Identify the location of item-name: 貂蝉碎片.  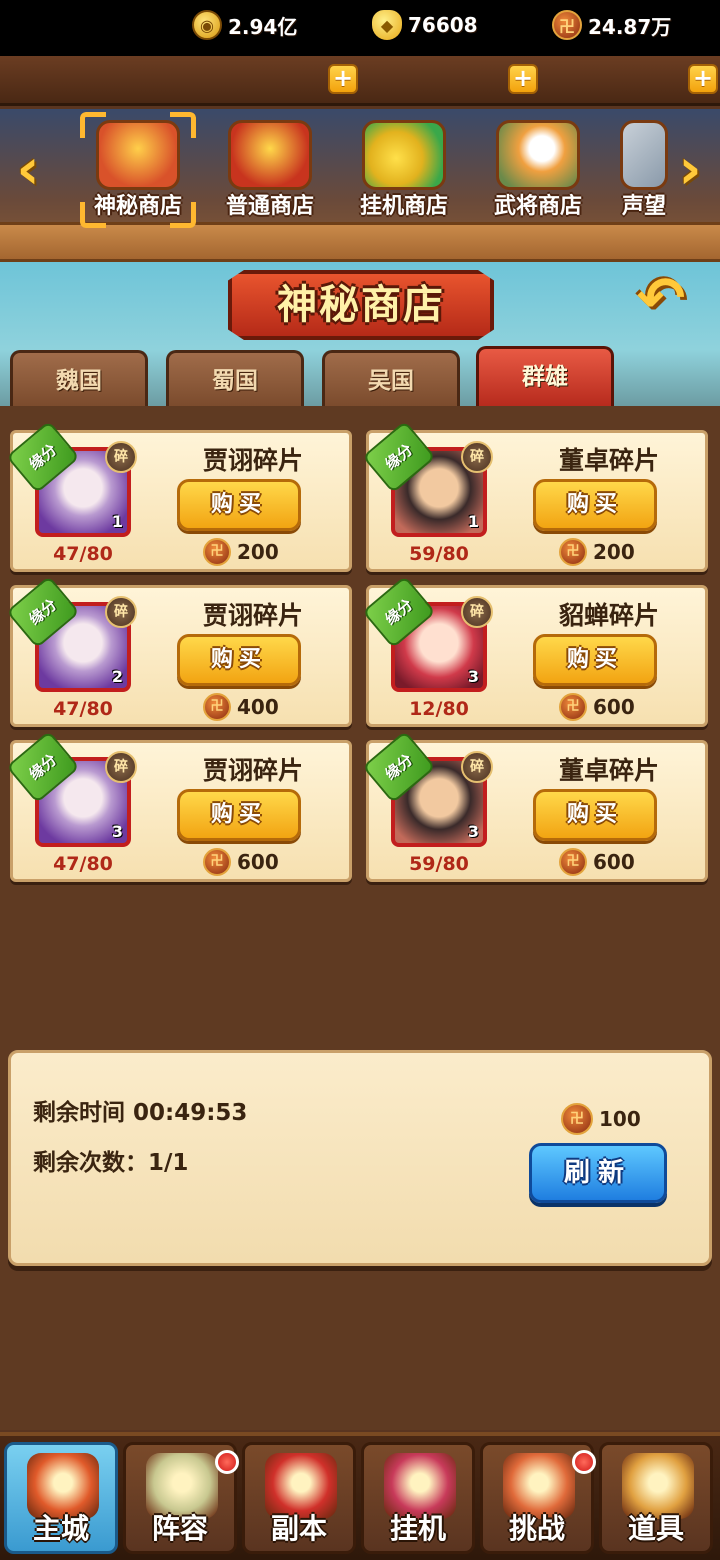
(608, 615).